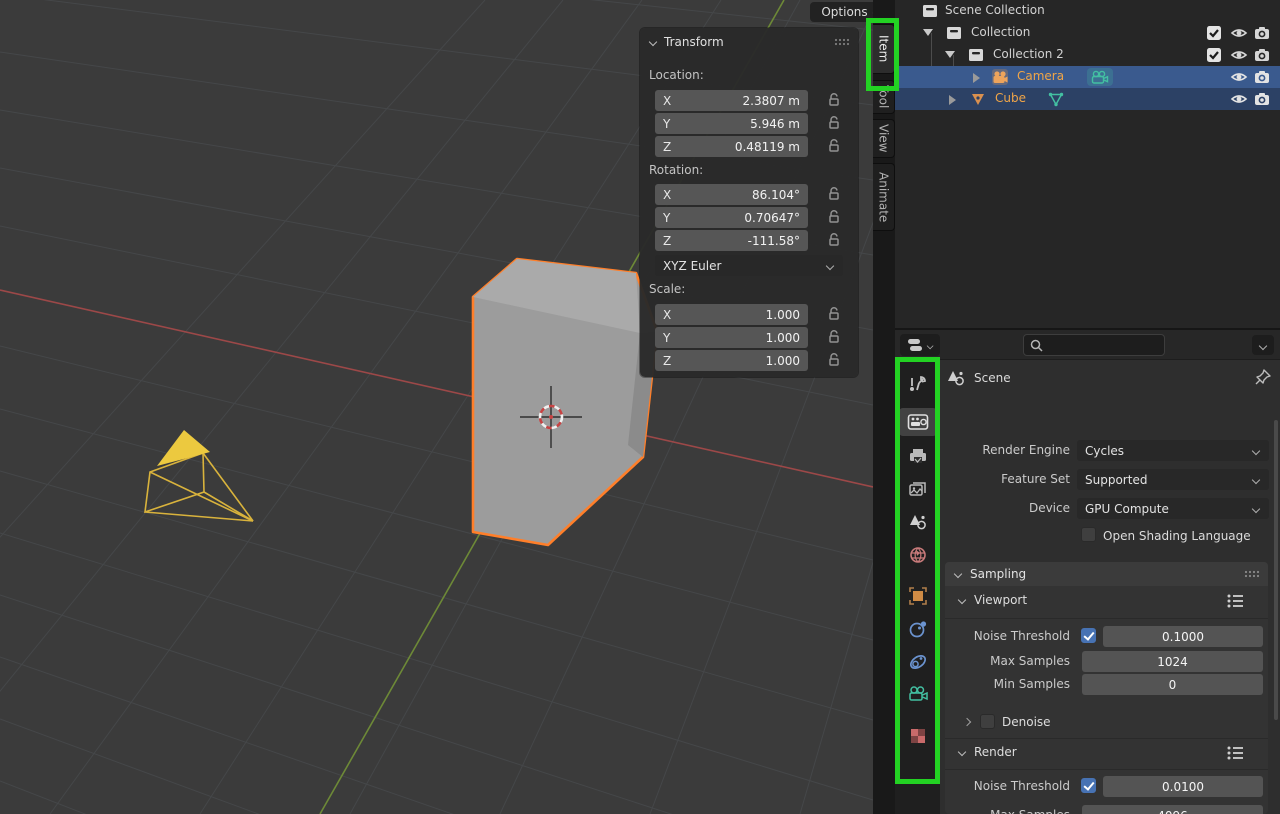 Image resolution: width=1280 pixels, height=814 pixels. Describe the element at coordinates (1100, 77) in the screenshot. I see `camera-data-icon` at that location.